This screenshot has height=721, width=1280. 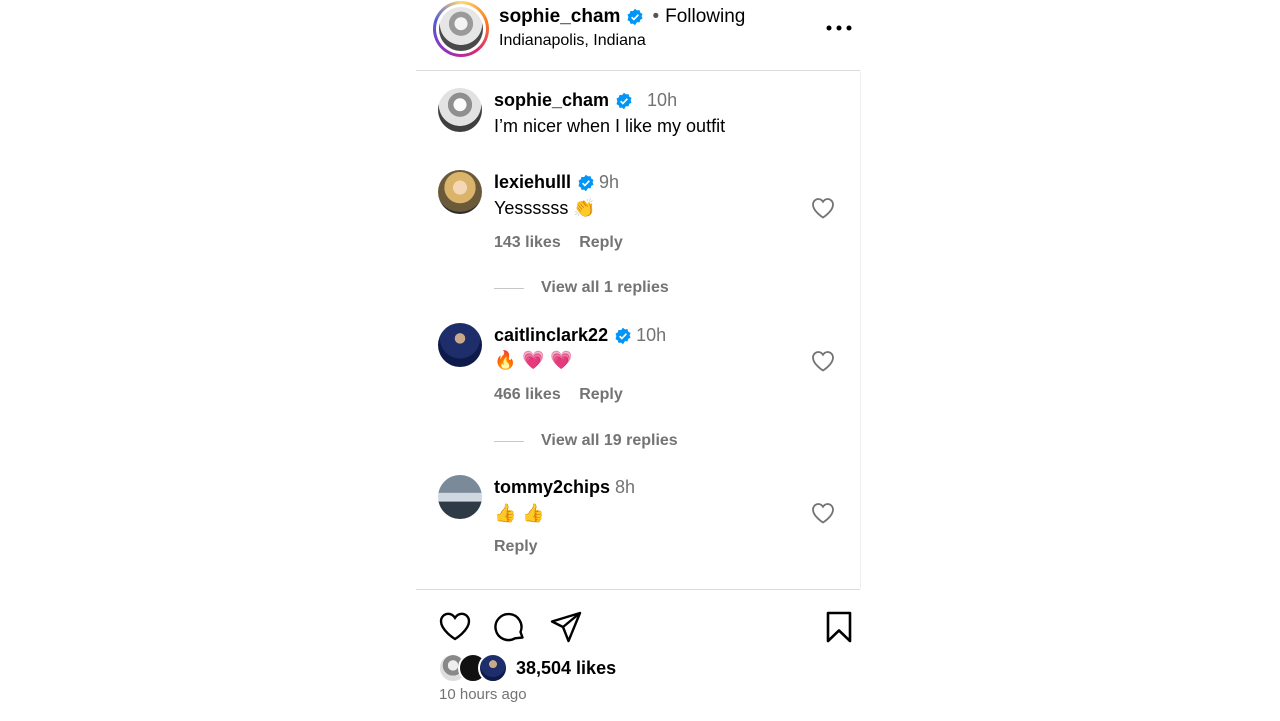 I want to click on comment-likes: 466 likes, so click(x=527, y=394).